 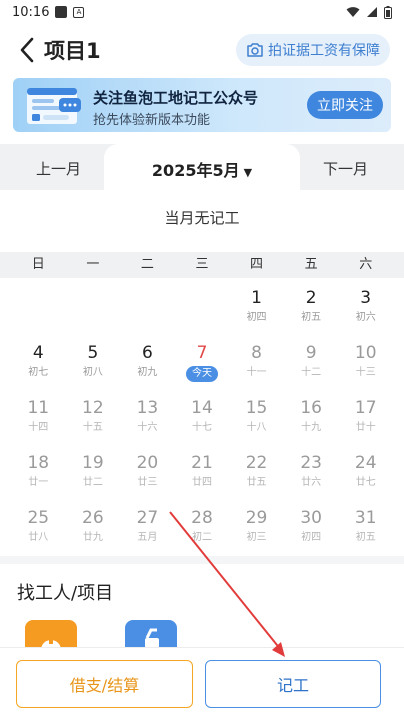 What do you see at coordinates (38, 419) in the screenshot?
I see `calendar-day: 11 十四` at bounding box center [38, 419].